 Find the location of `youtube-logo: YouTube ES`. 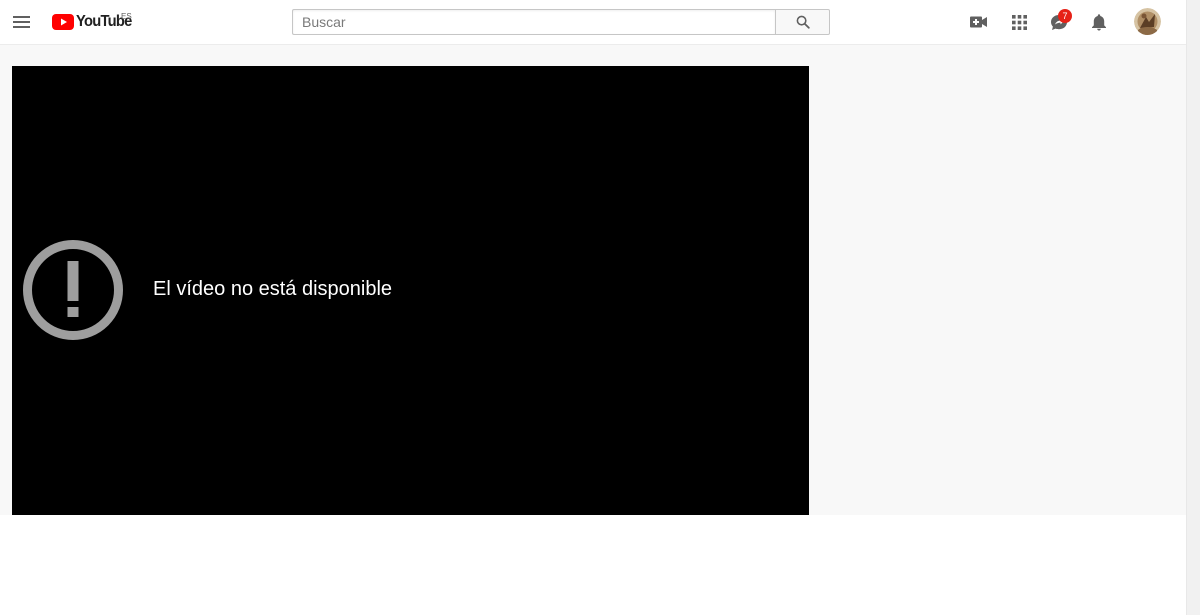

youtube-logo: YouTube ES is located at coordinates (94, 22).